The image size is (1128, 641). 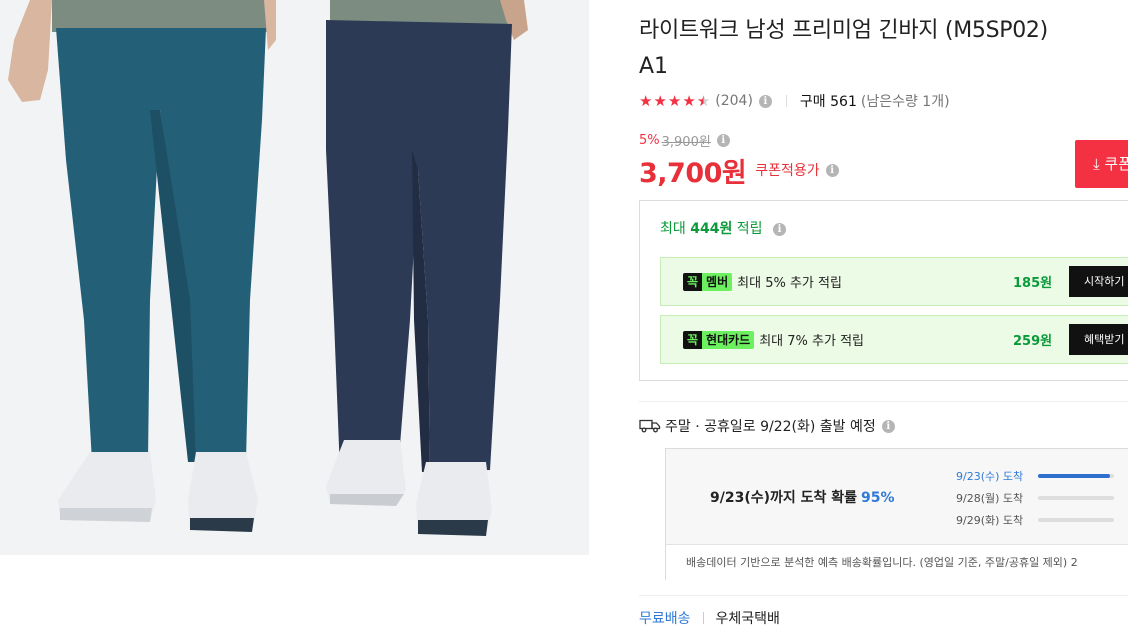 What do you see at coordinates (811, 341) in the screenshot?
I see `benefit-desc: 최대 7% 추가 적립` at bounding box center [811, 341].